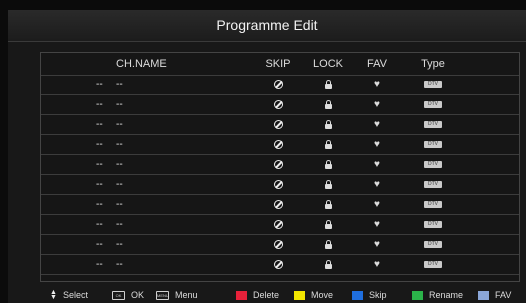 Image resolution: width=526 pixels, height=303 pixels. I want to click on footer-select-label: Select, so click(75, 295).